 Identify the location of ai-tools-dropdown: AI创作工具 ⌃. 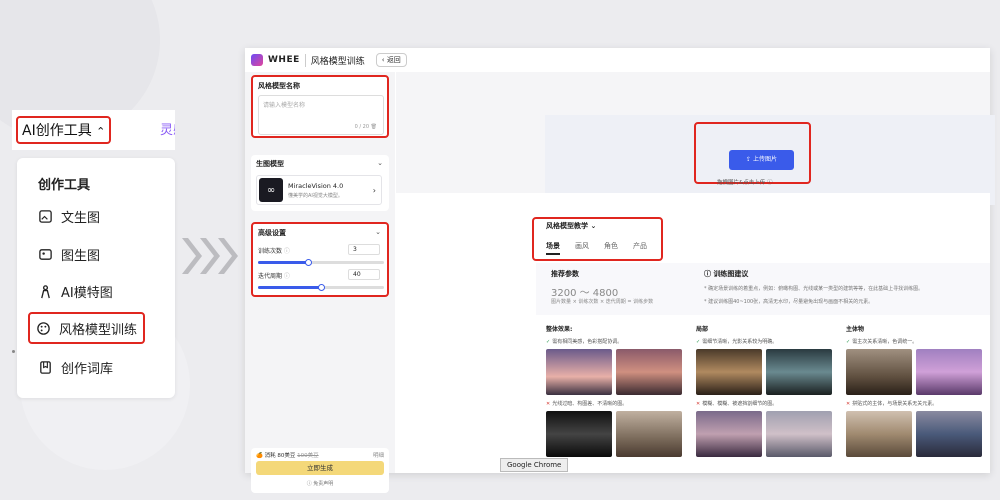
(64, 130).